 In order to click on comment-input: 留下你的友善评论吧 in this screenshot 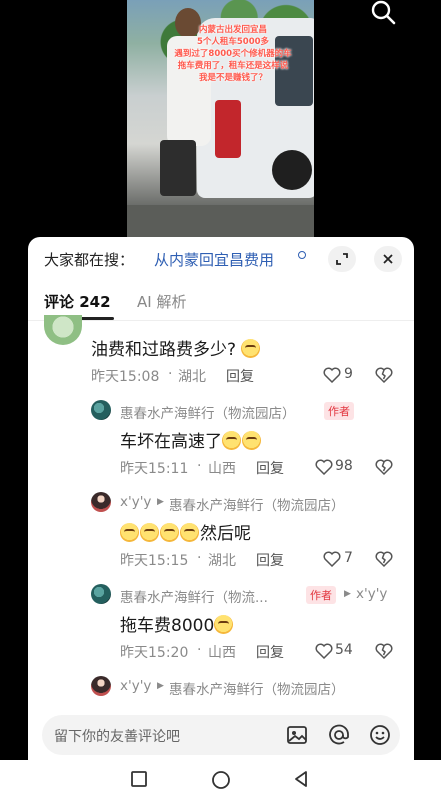, I will do `click(117, 736)`.